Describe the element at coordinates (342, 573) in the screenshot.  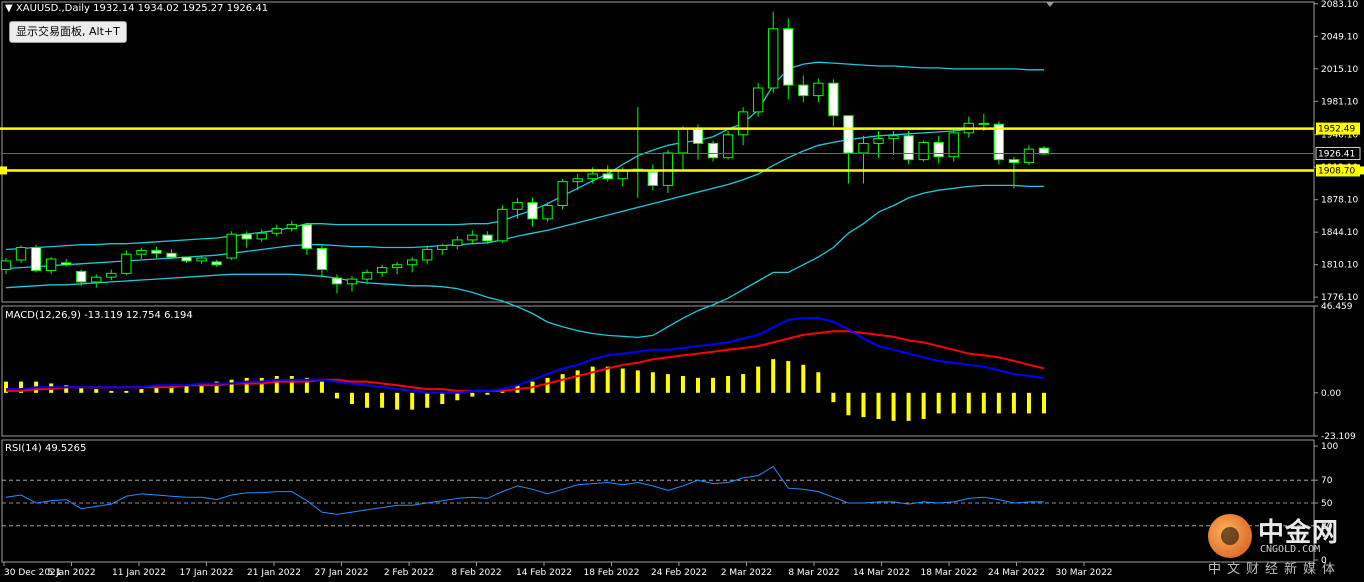
I see `time-label-5: 27 Jan 2022` at that location.